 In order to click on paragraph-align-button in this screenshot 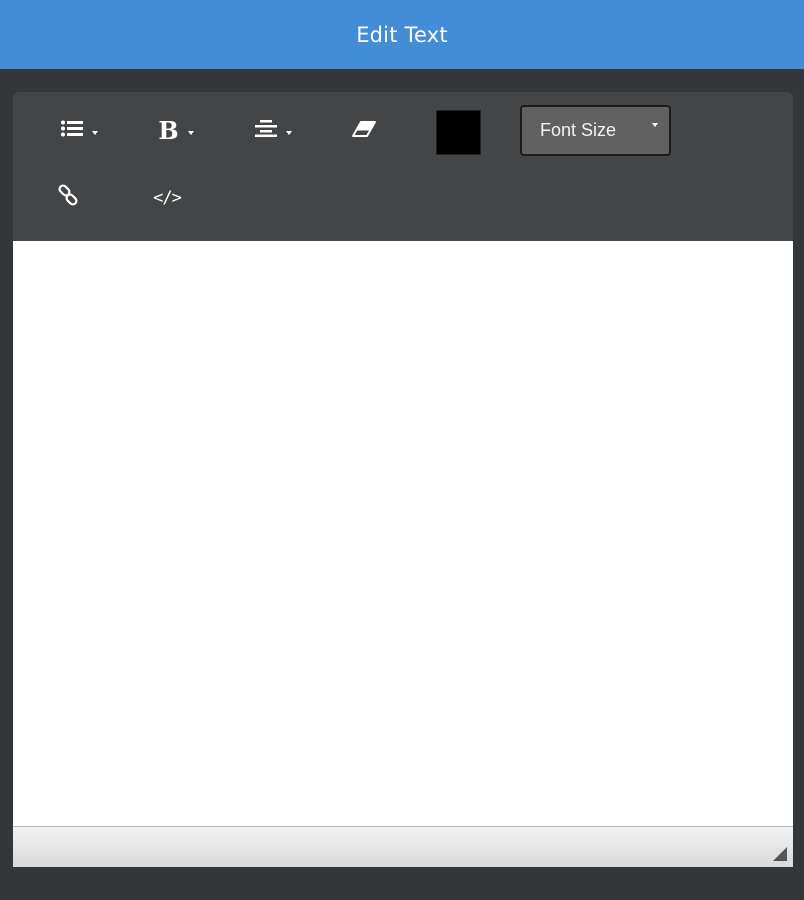, I will do `click(273, 131)`.